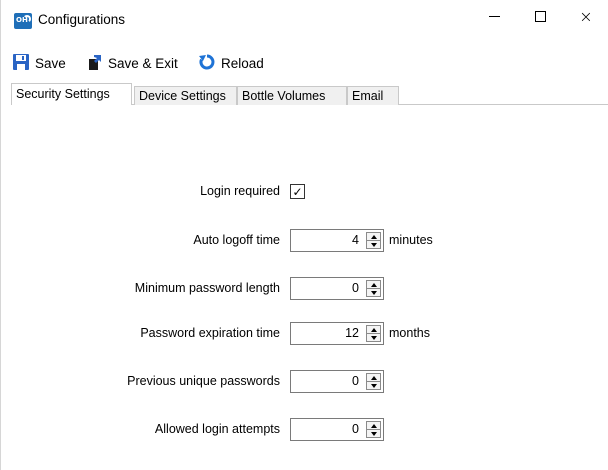 The width and height of the screenshot is (608, 470). Describe the element at coordinates (352, 333) in the screenshot. I see `password-expiration-value: 12` at that location.